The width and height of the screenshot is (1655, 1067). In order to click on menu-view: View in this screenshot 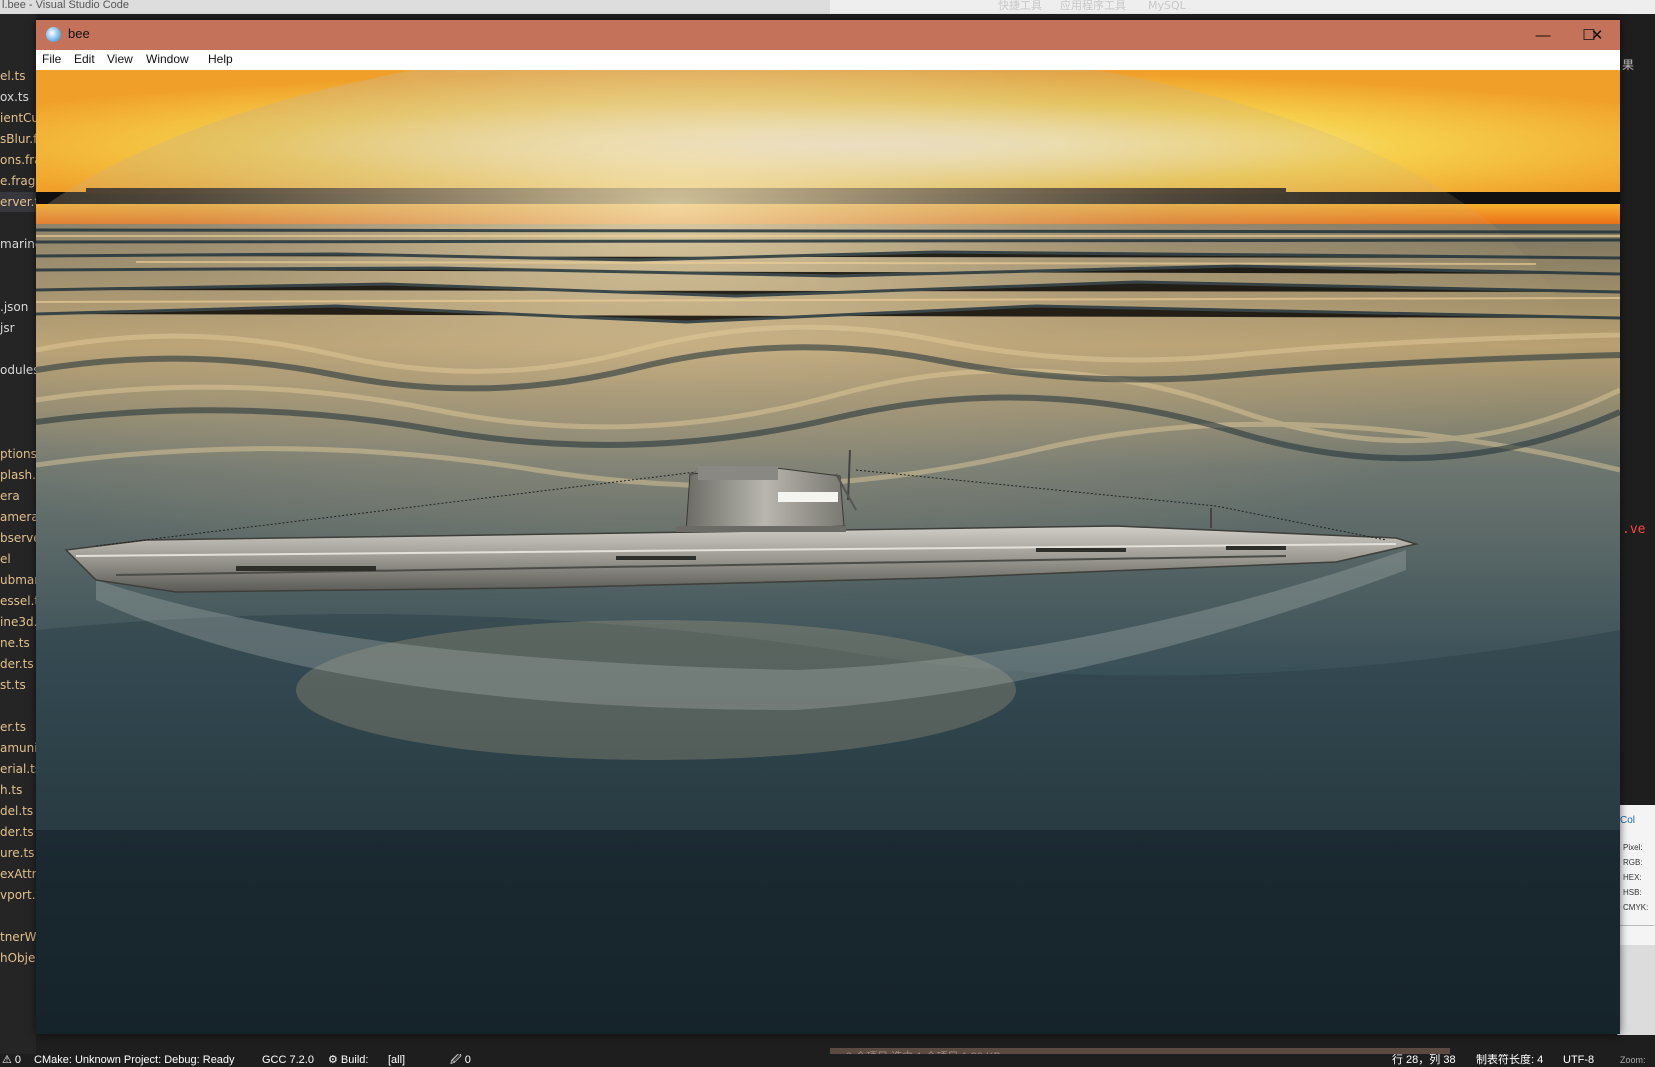, I will do `click(120, 59)`.